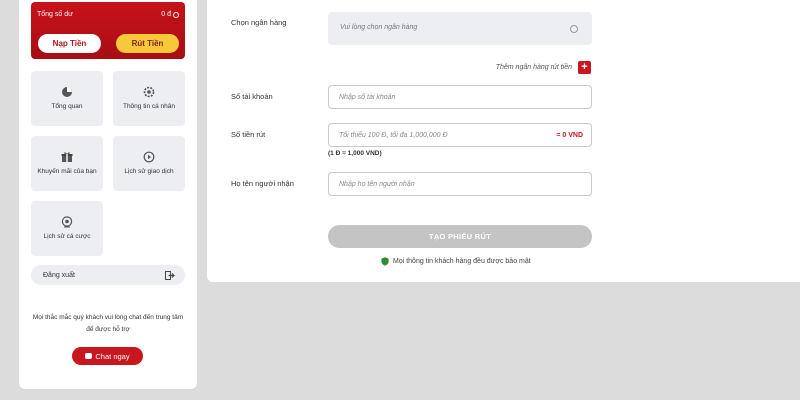 The height and width of the screenshot is (400, 800). Describe the element at coordinates (460, 28) in the screenshot. I see `bank-select: Vui lòng chọn ngân hàng` at that location.